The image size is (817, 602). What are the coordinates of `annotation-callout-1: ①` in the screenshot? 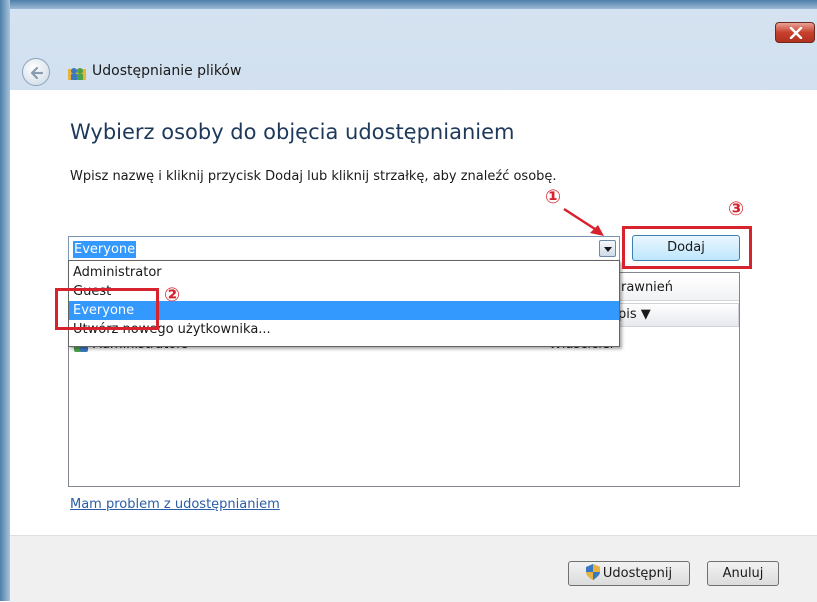 It's located at (553, 197).